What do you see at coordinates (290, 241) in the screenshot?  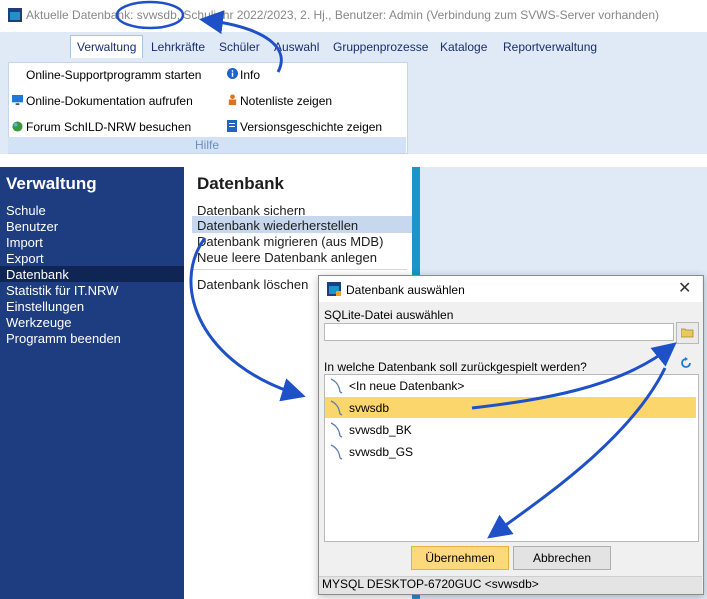 I see `action-datenbank-migrieren: Datenbank migrieren (aus MDB)` at bounding box center [290, 241].